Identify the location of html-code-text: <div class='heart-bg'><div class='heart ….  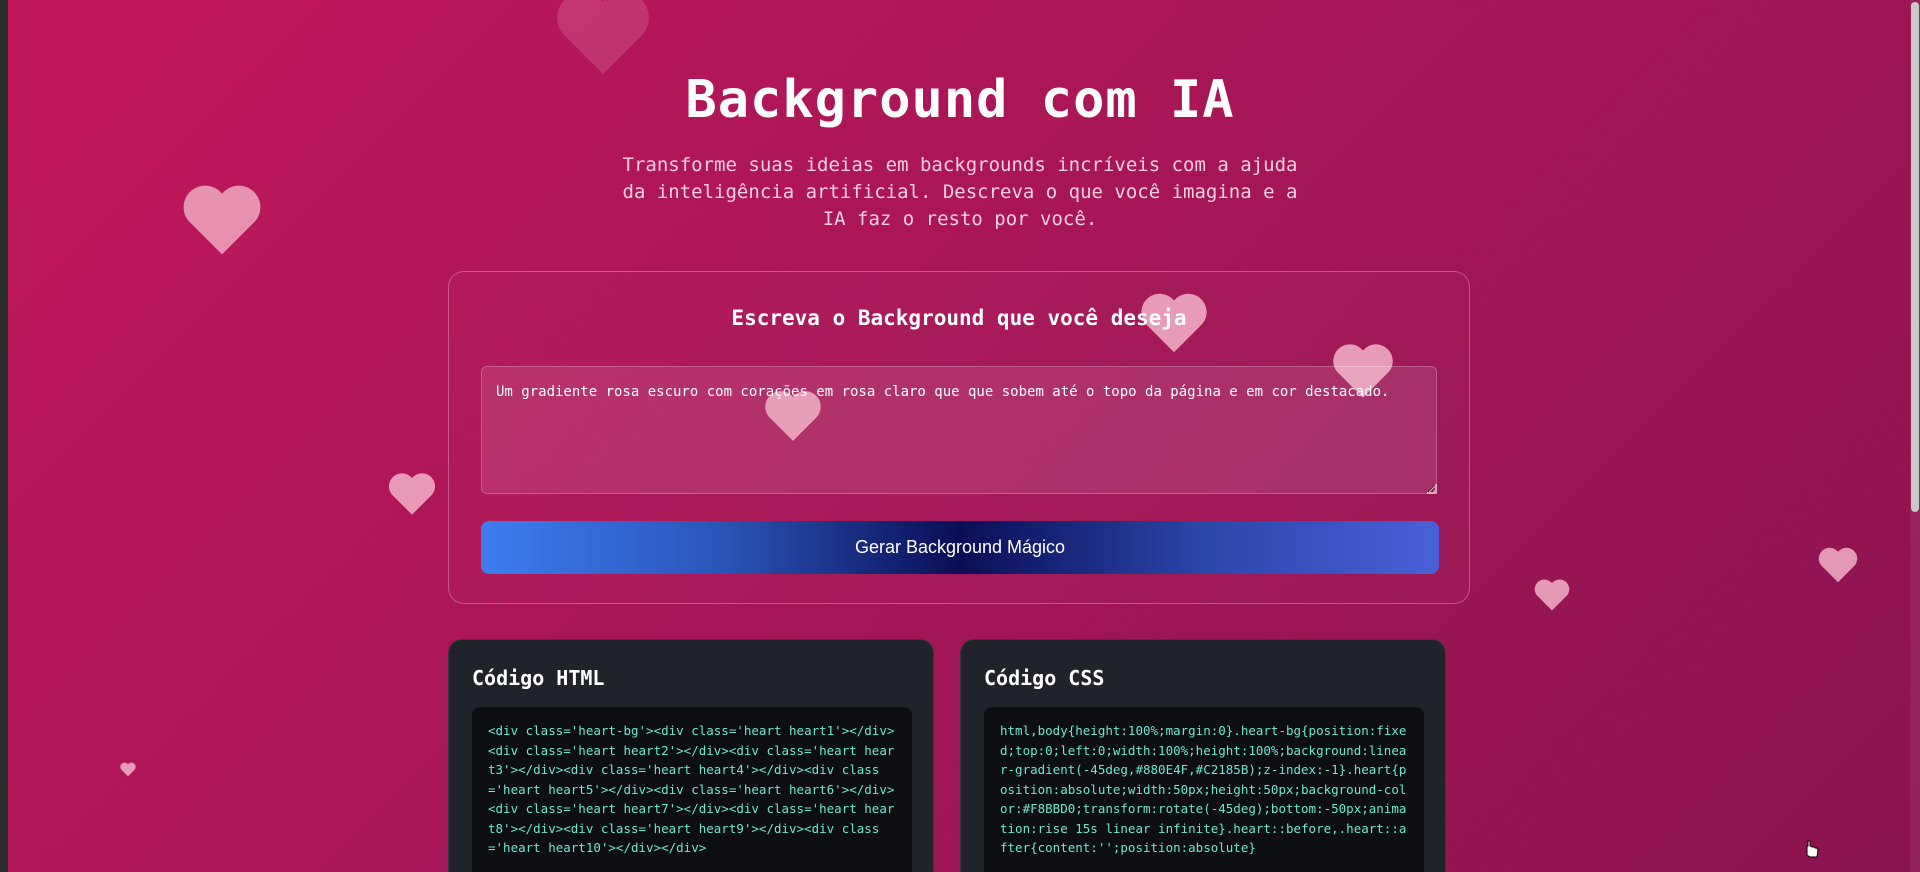
(691, 789).